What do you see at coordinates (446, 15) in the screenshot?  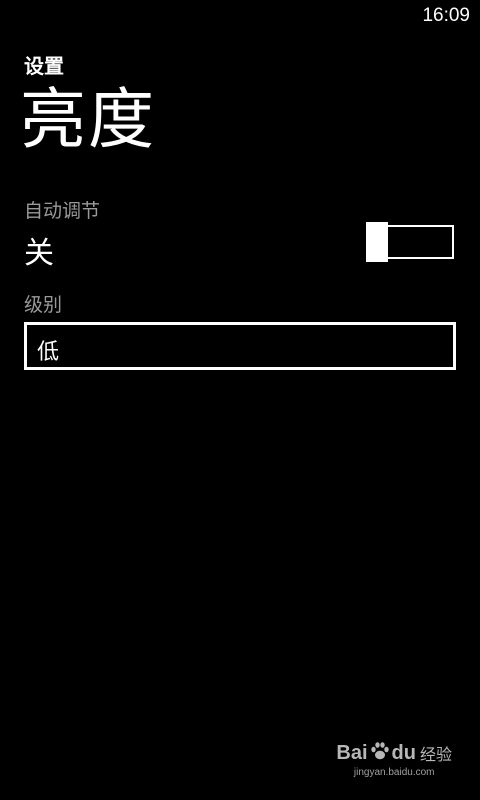 I see `status-bar-time: 16:09` at bounding box center [446, 15].